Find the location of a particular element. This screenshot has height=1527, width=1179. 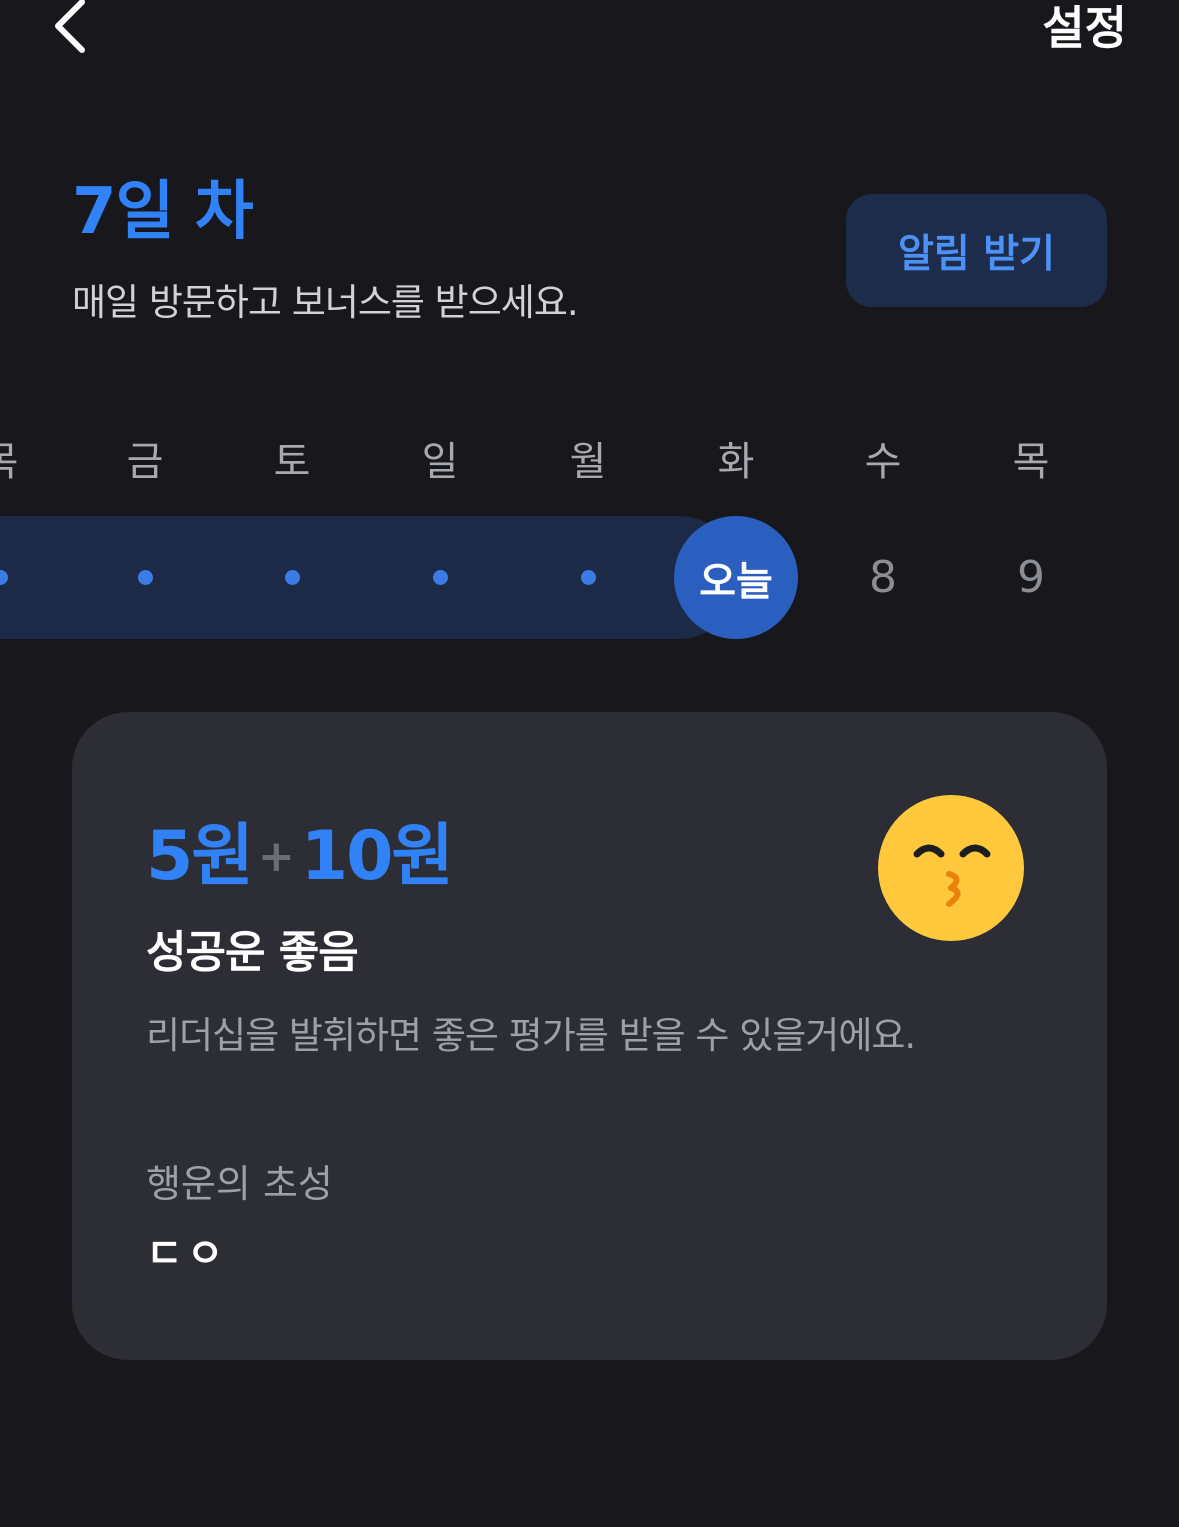

weekday-label: 금 is located at coordinates (145, 462).